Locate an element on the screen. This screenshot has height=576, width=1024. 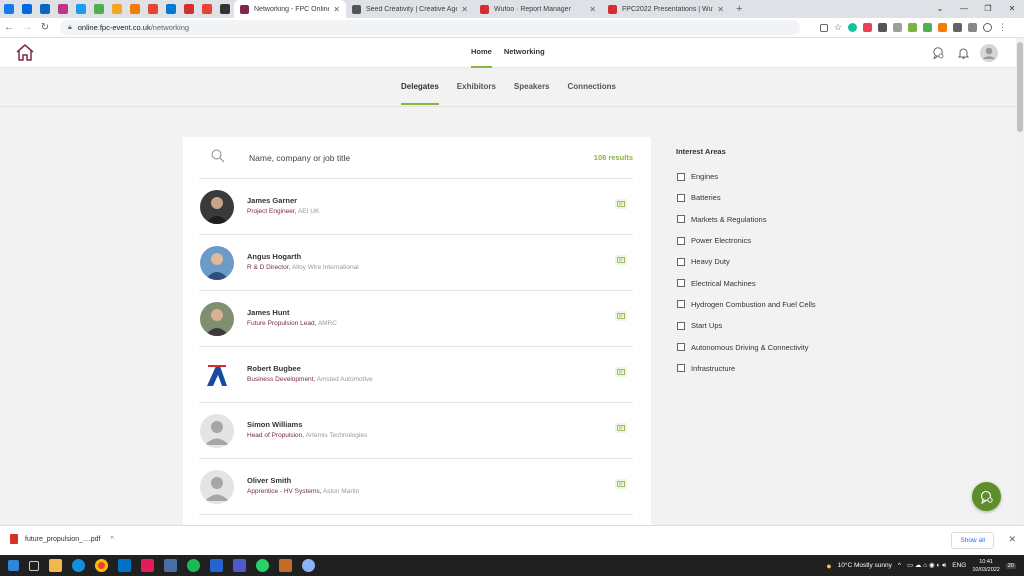
delegate-name: Simon Williams is located at coordinates (274, 424).